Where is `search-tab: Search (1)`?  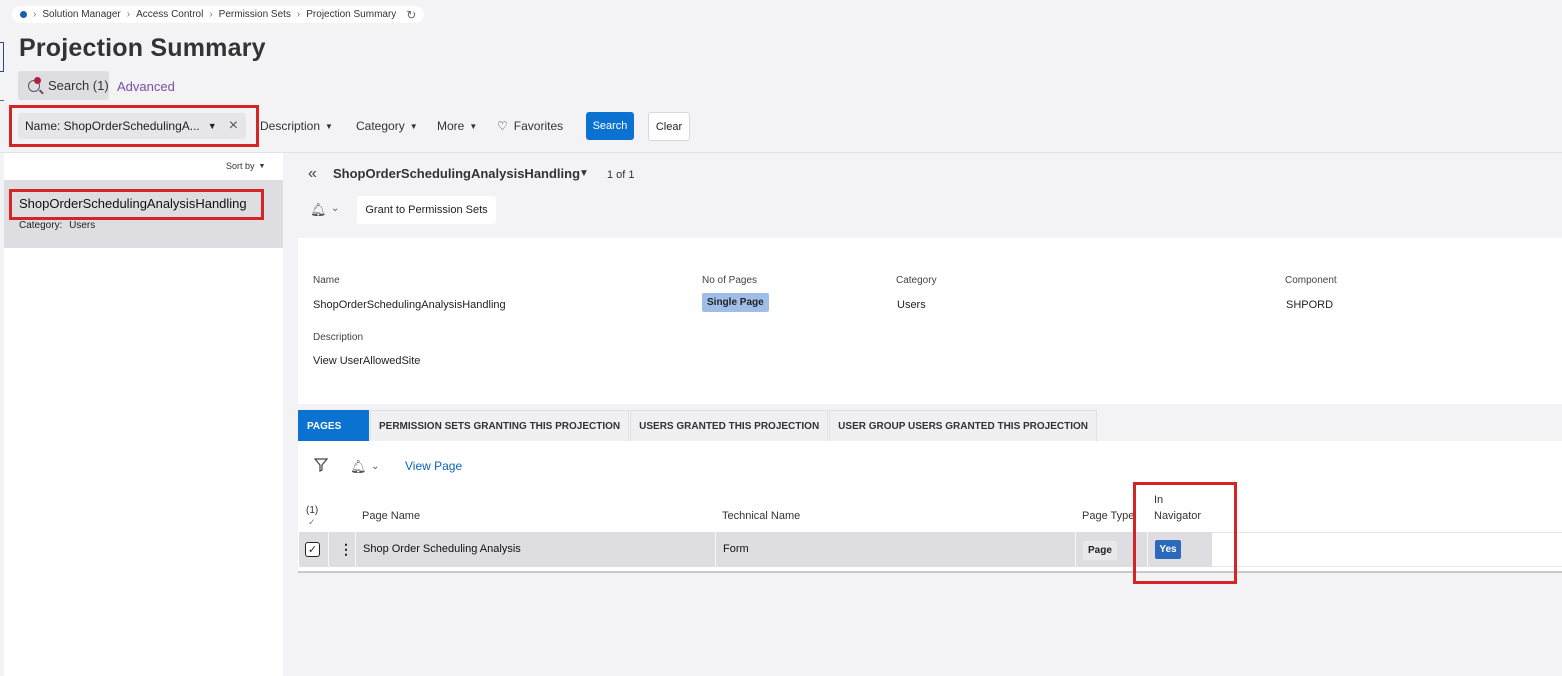
search-tab: Search (1) is located at coordinates (63, 85).